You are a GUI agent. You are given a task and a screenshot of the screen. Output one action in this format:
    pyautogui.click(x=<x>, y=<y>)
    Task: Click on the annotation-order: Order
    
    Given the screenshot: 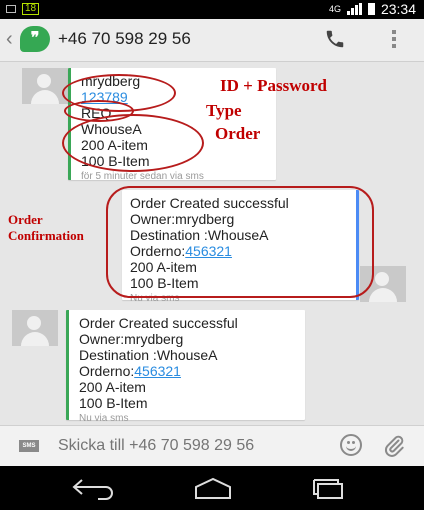 What is the action you would take?
    pyautogui.click(x=238, y=133)
    